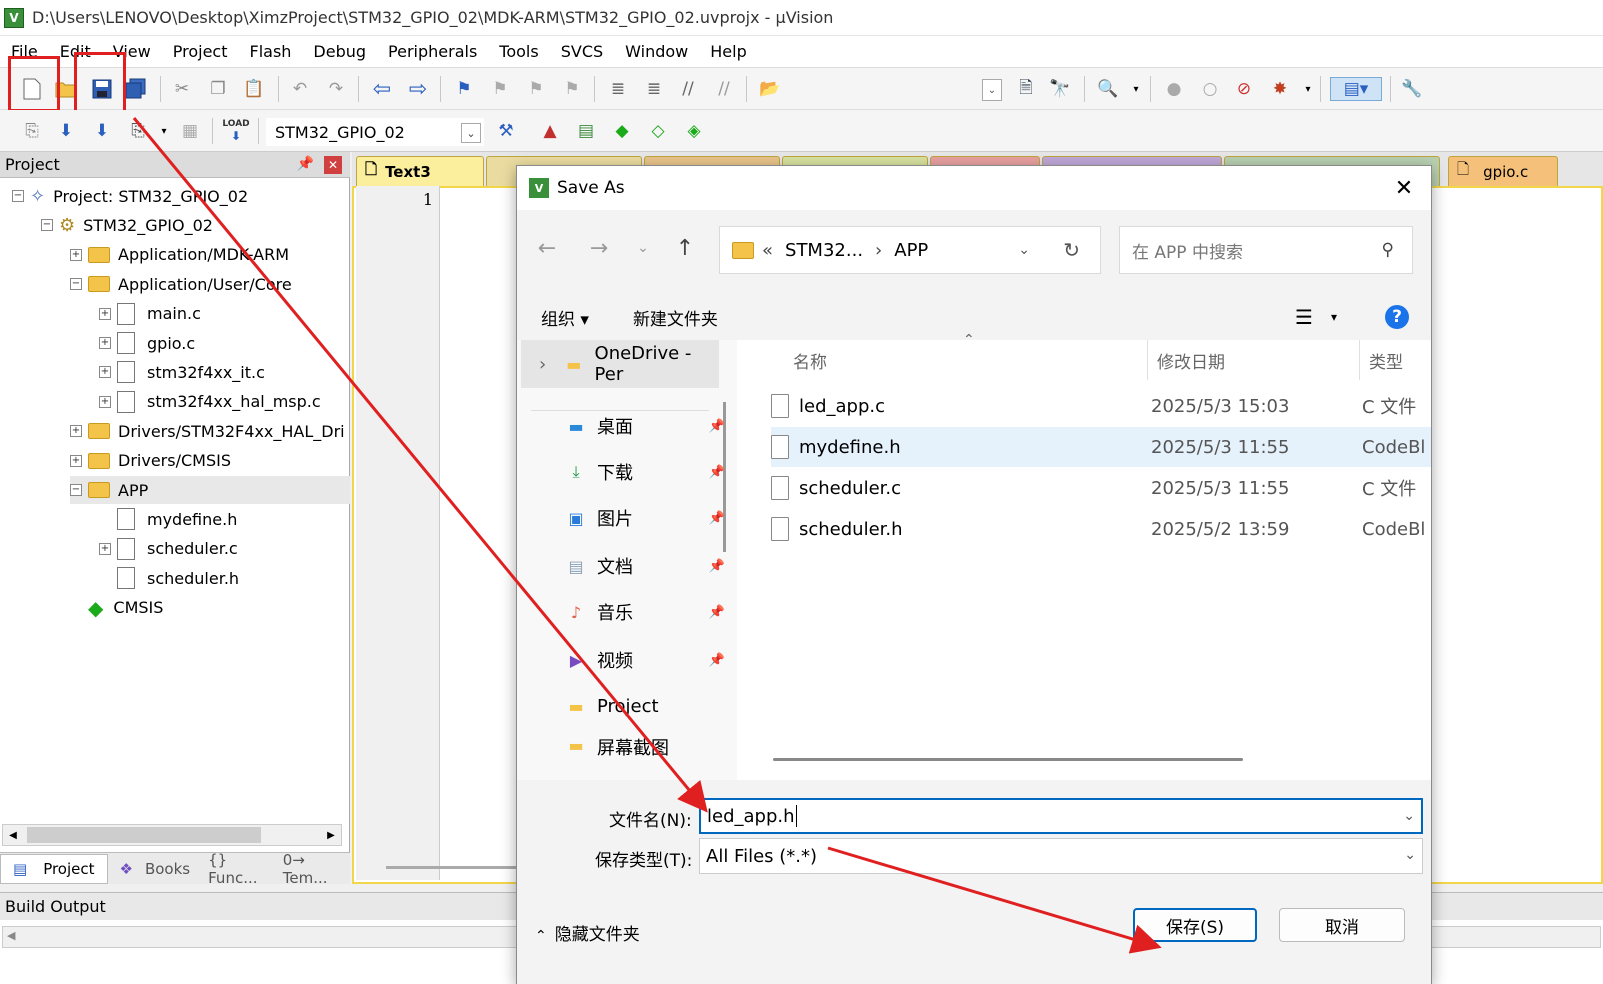 The width and height of the screenshot is (1603, 984). What do you see at coordinates (643, 248) in the screenshot?
I see `recent-dropdown-icon: ⌄` at bounding box center [643, 248].